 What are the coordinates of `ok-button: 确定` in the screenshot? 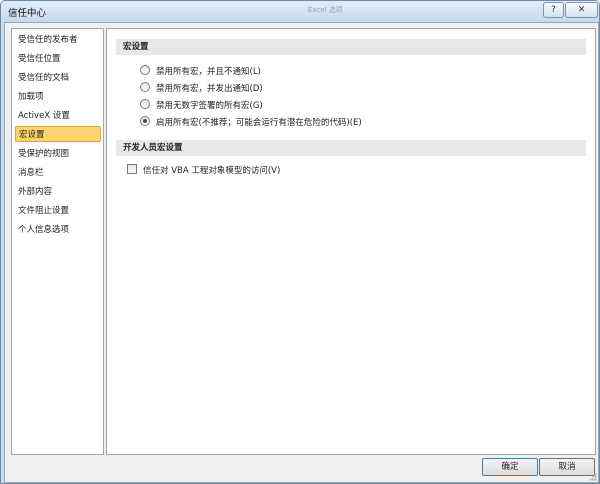 It's located at (510, 467).